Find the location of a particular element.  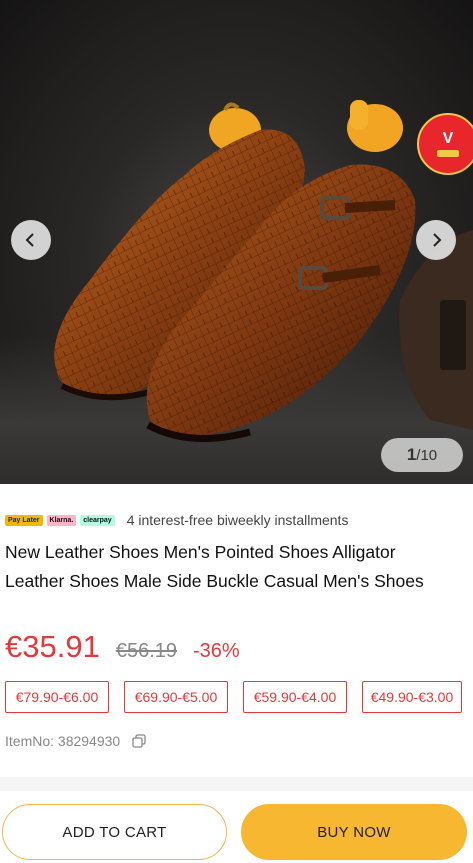

price-tier-3: €59.90-€4.00 is located at coordinates (295, 697).